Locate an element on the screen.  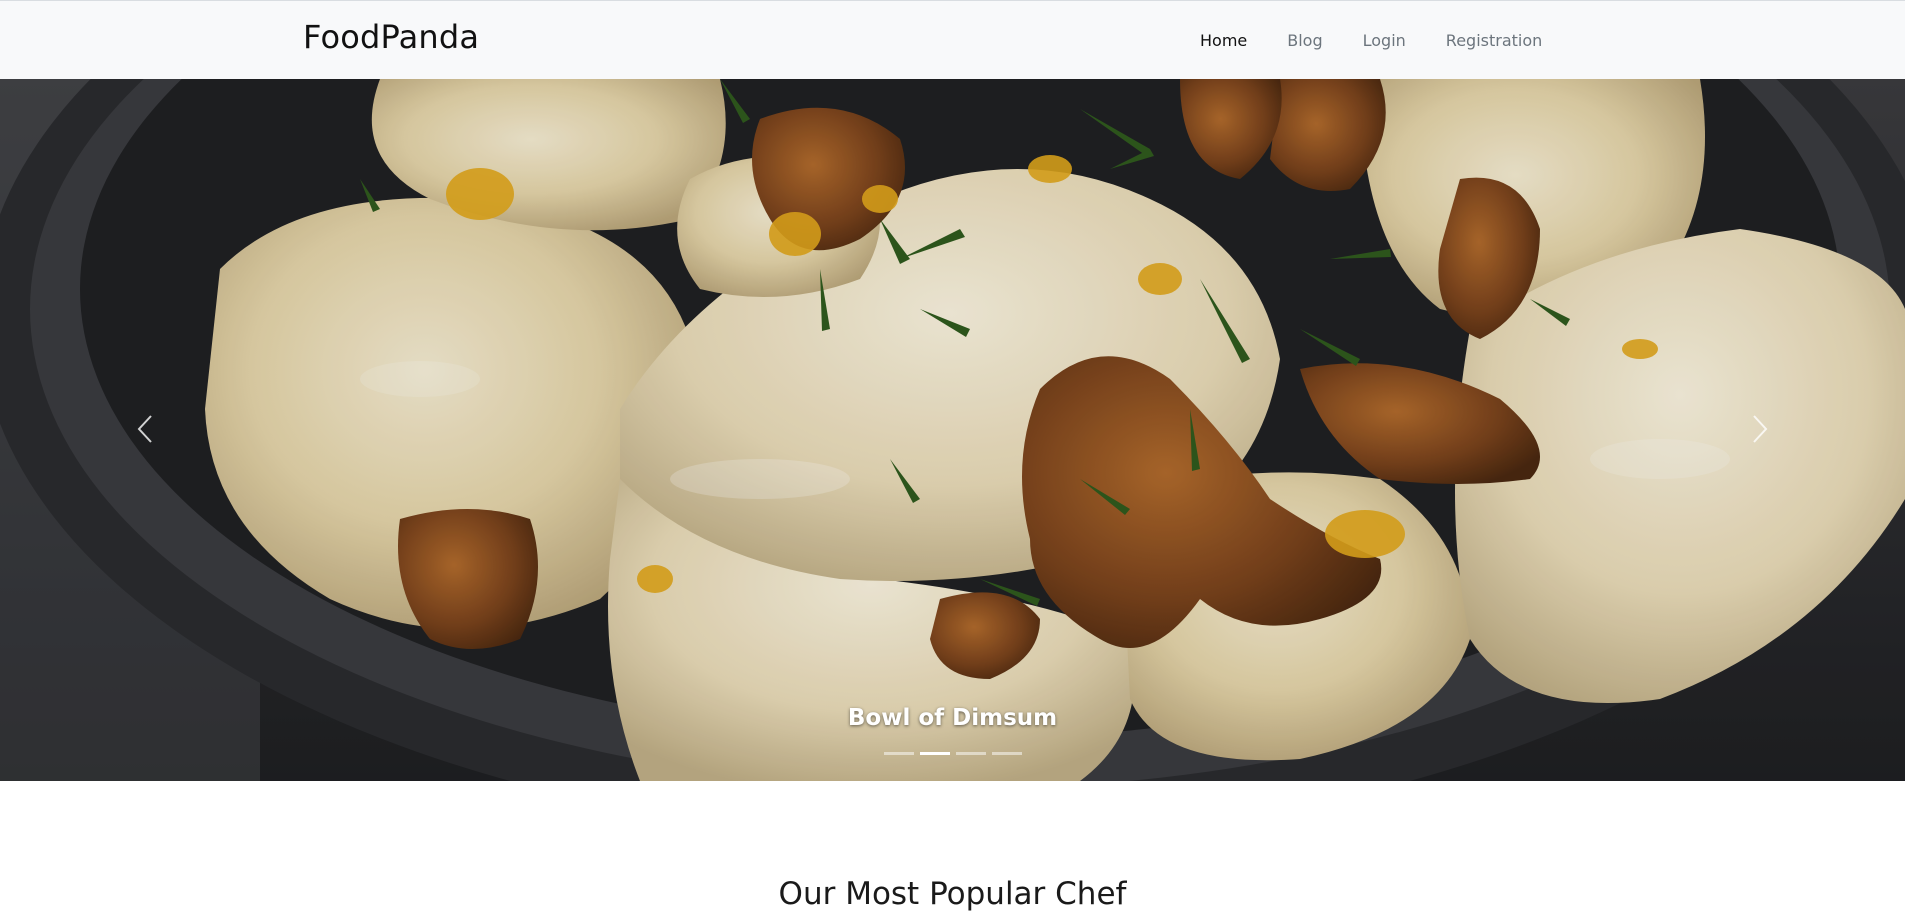
navbar: FoodPanda Home Blog Login Registration is located at coordinates (952, 39).